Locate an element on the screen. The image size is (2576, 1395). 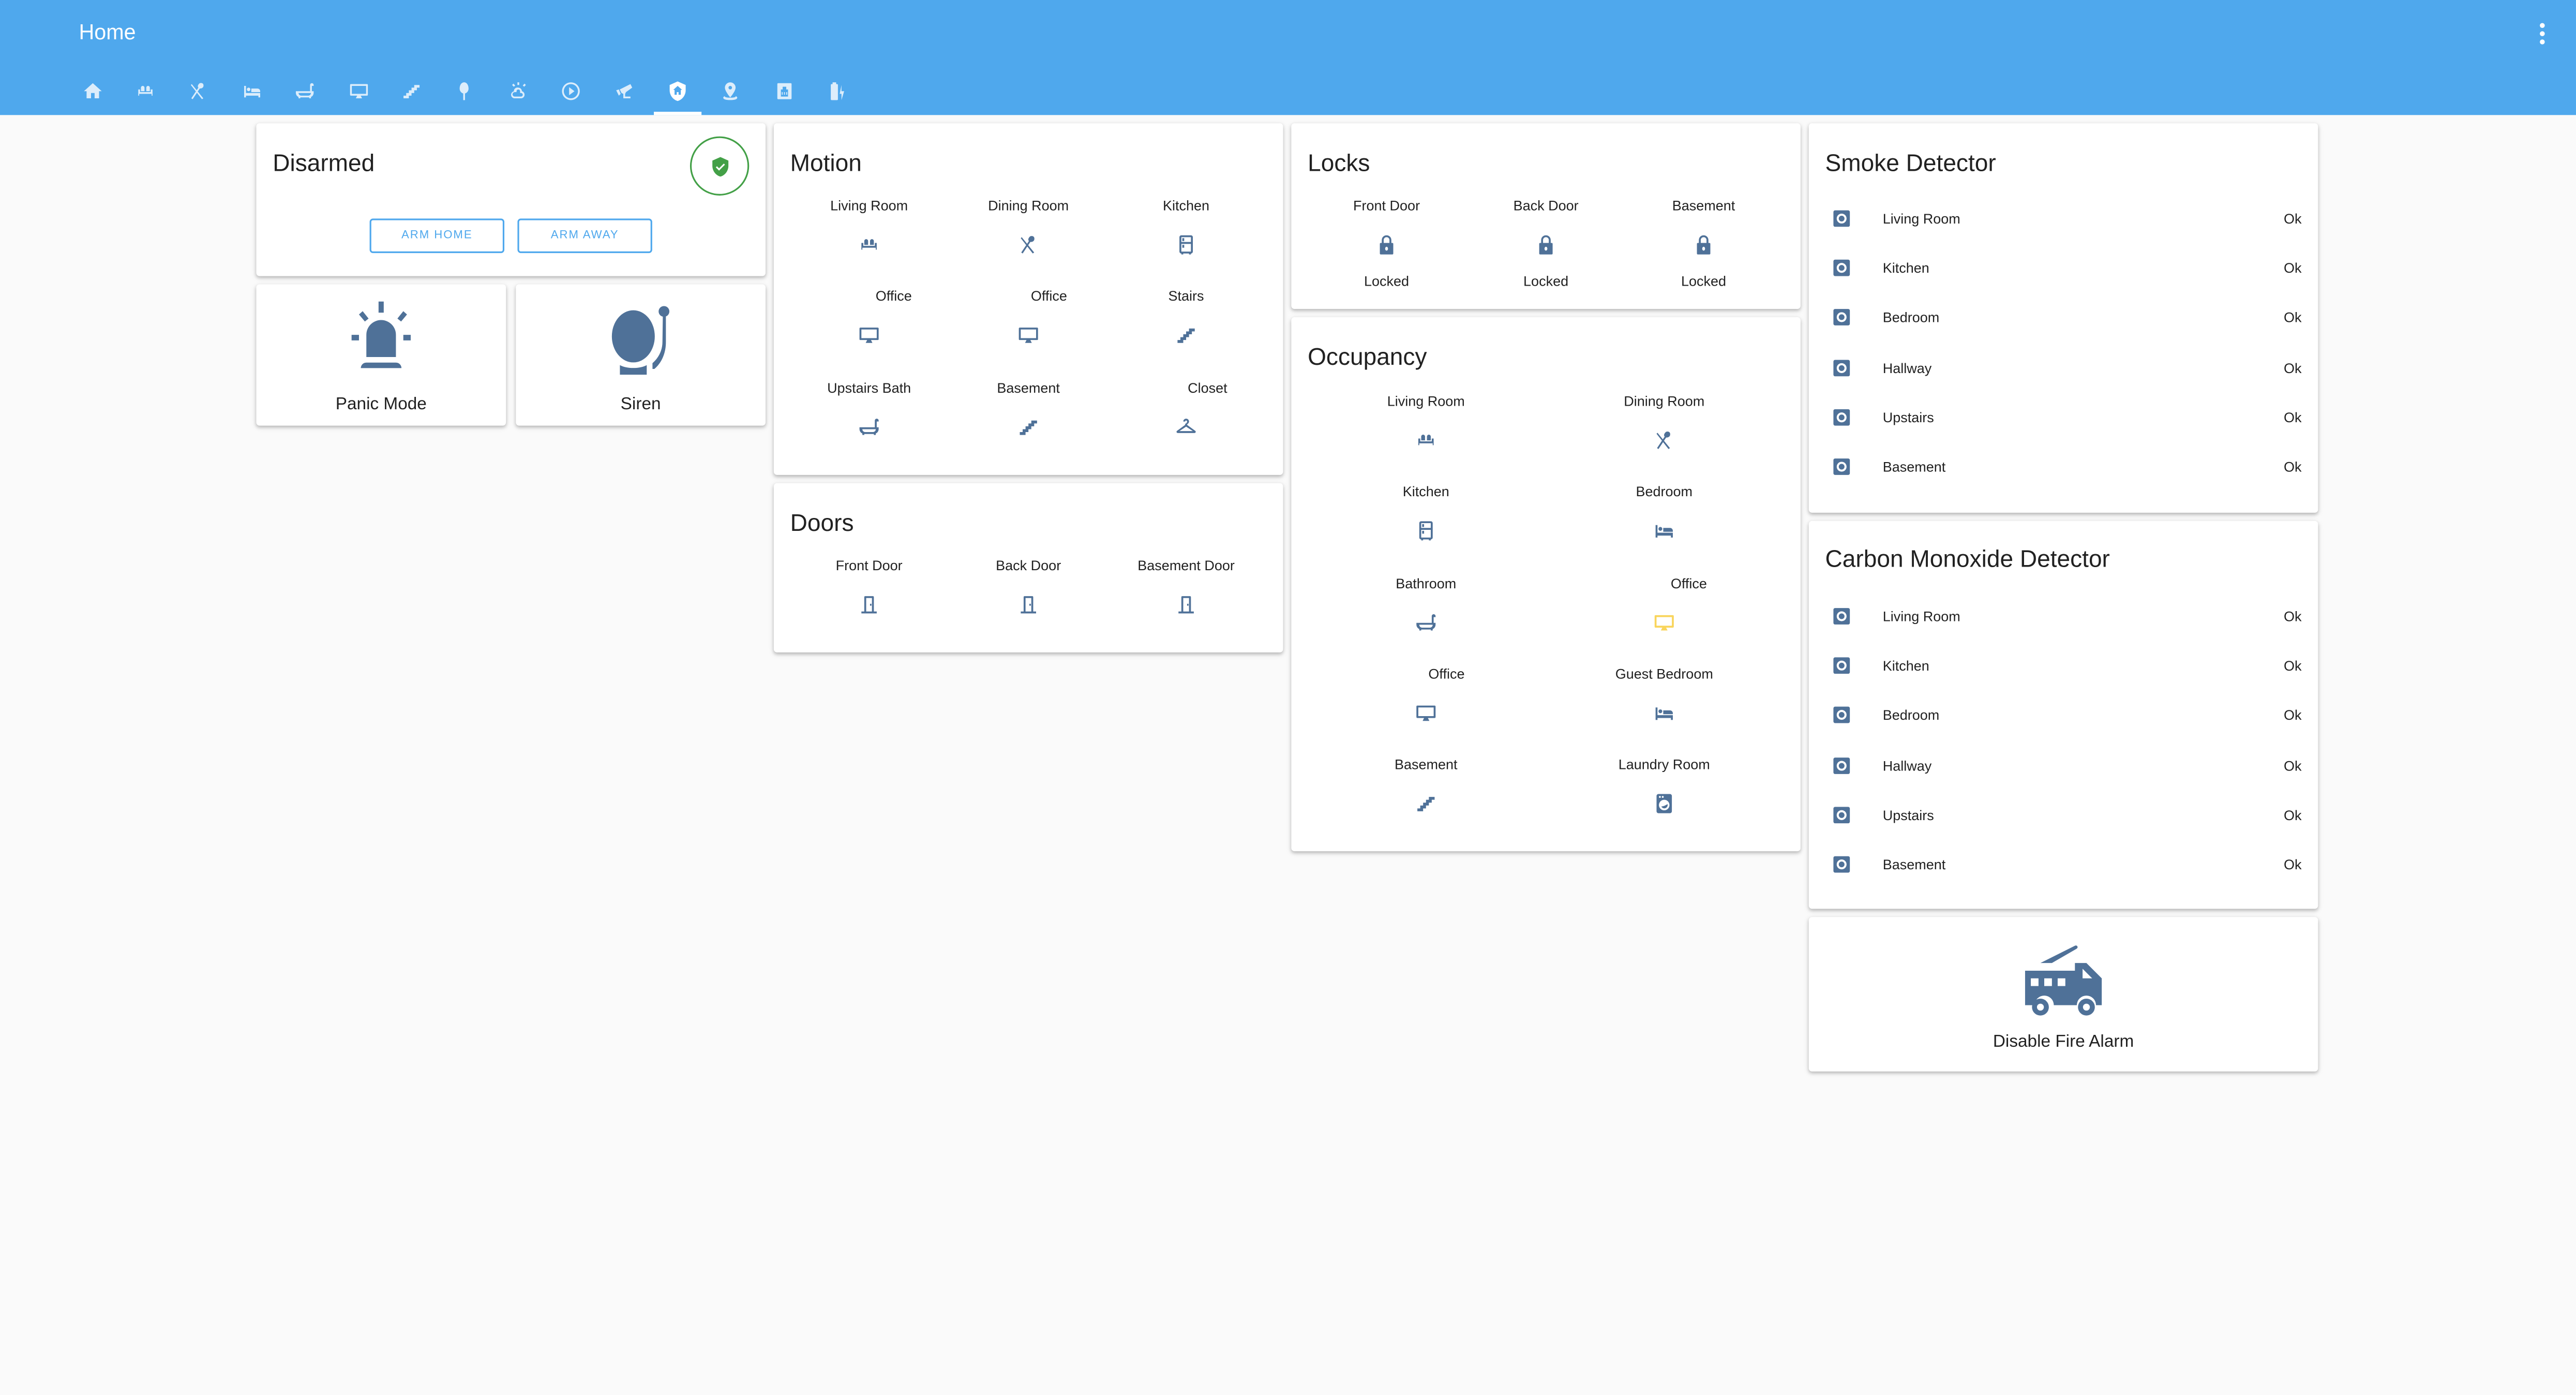
occupancy-item: Laundry Room is located at coordinates (1664, 785).